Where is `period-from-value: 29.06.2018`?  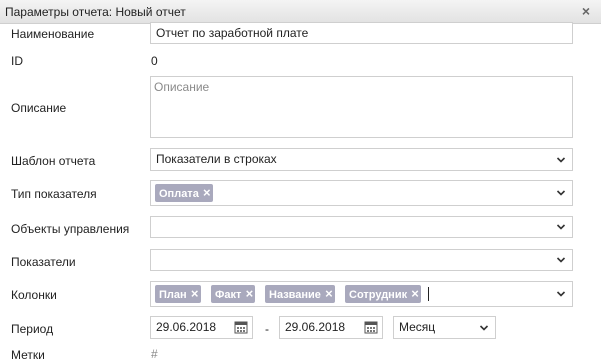 period-from-value: 29.06.2018 is located at coordinates (186, 327).